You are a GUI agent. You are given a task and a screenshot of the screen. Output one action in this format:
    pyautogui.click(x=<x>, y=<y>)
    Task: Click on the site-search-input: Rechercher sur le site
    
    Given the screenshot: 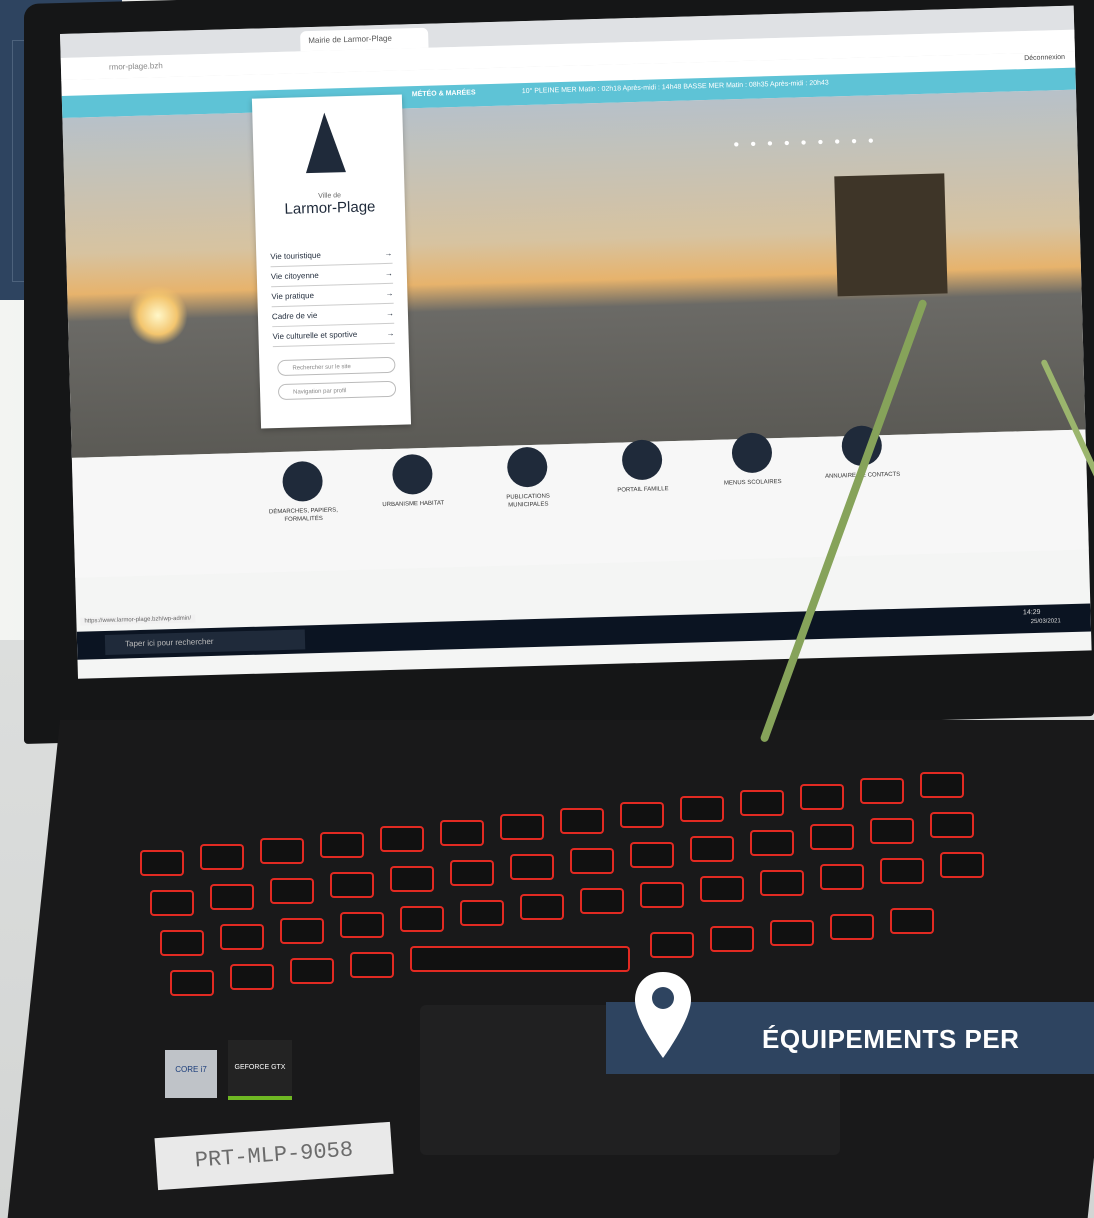 What is the action you would take?
    pyautogui.click(x=336, y=366)
    